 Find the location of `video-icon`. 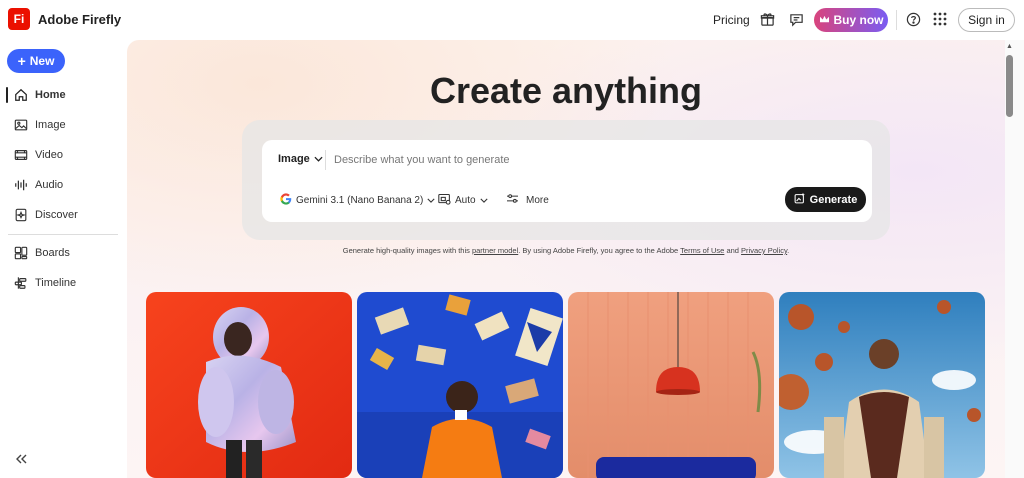

video-icon is located at coordinates (21, 155).